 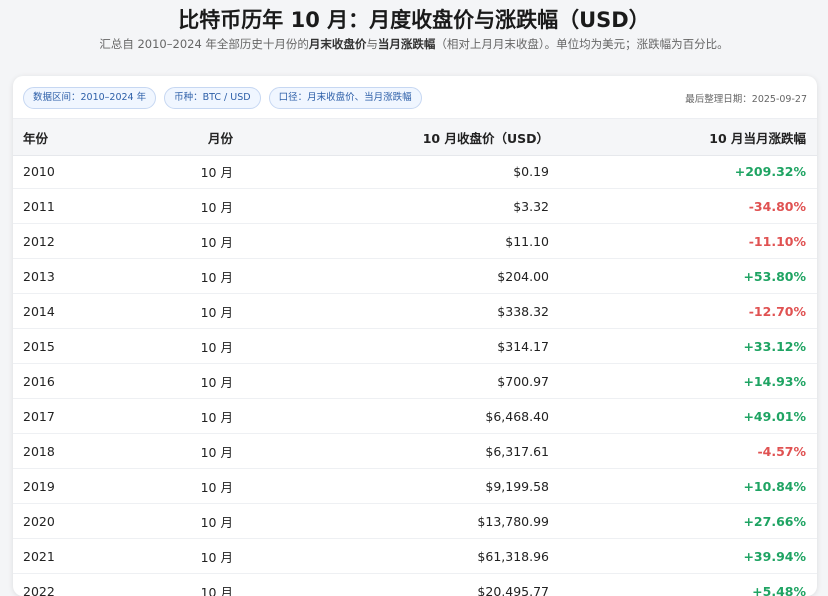 I want to click on cell-monthly-change: +33.12%, so click(x=774, y=346).